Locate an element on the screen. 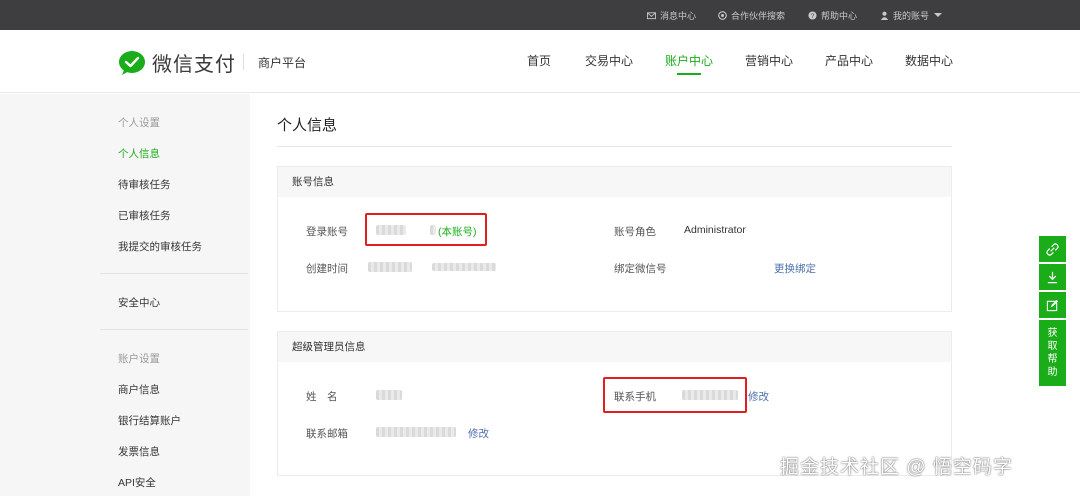 Image resolution: width=1080 pixels, height=496 pixels. partner-search-label: 合作伙伴搜索 is located at coordinates (758, 15).